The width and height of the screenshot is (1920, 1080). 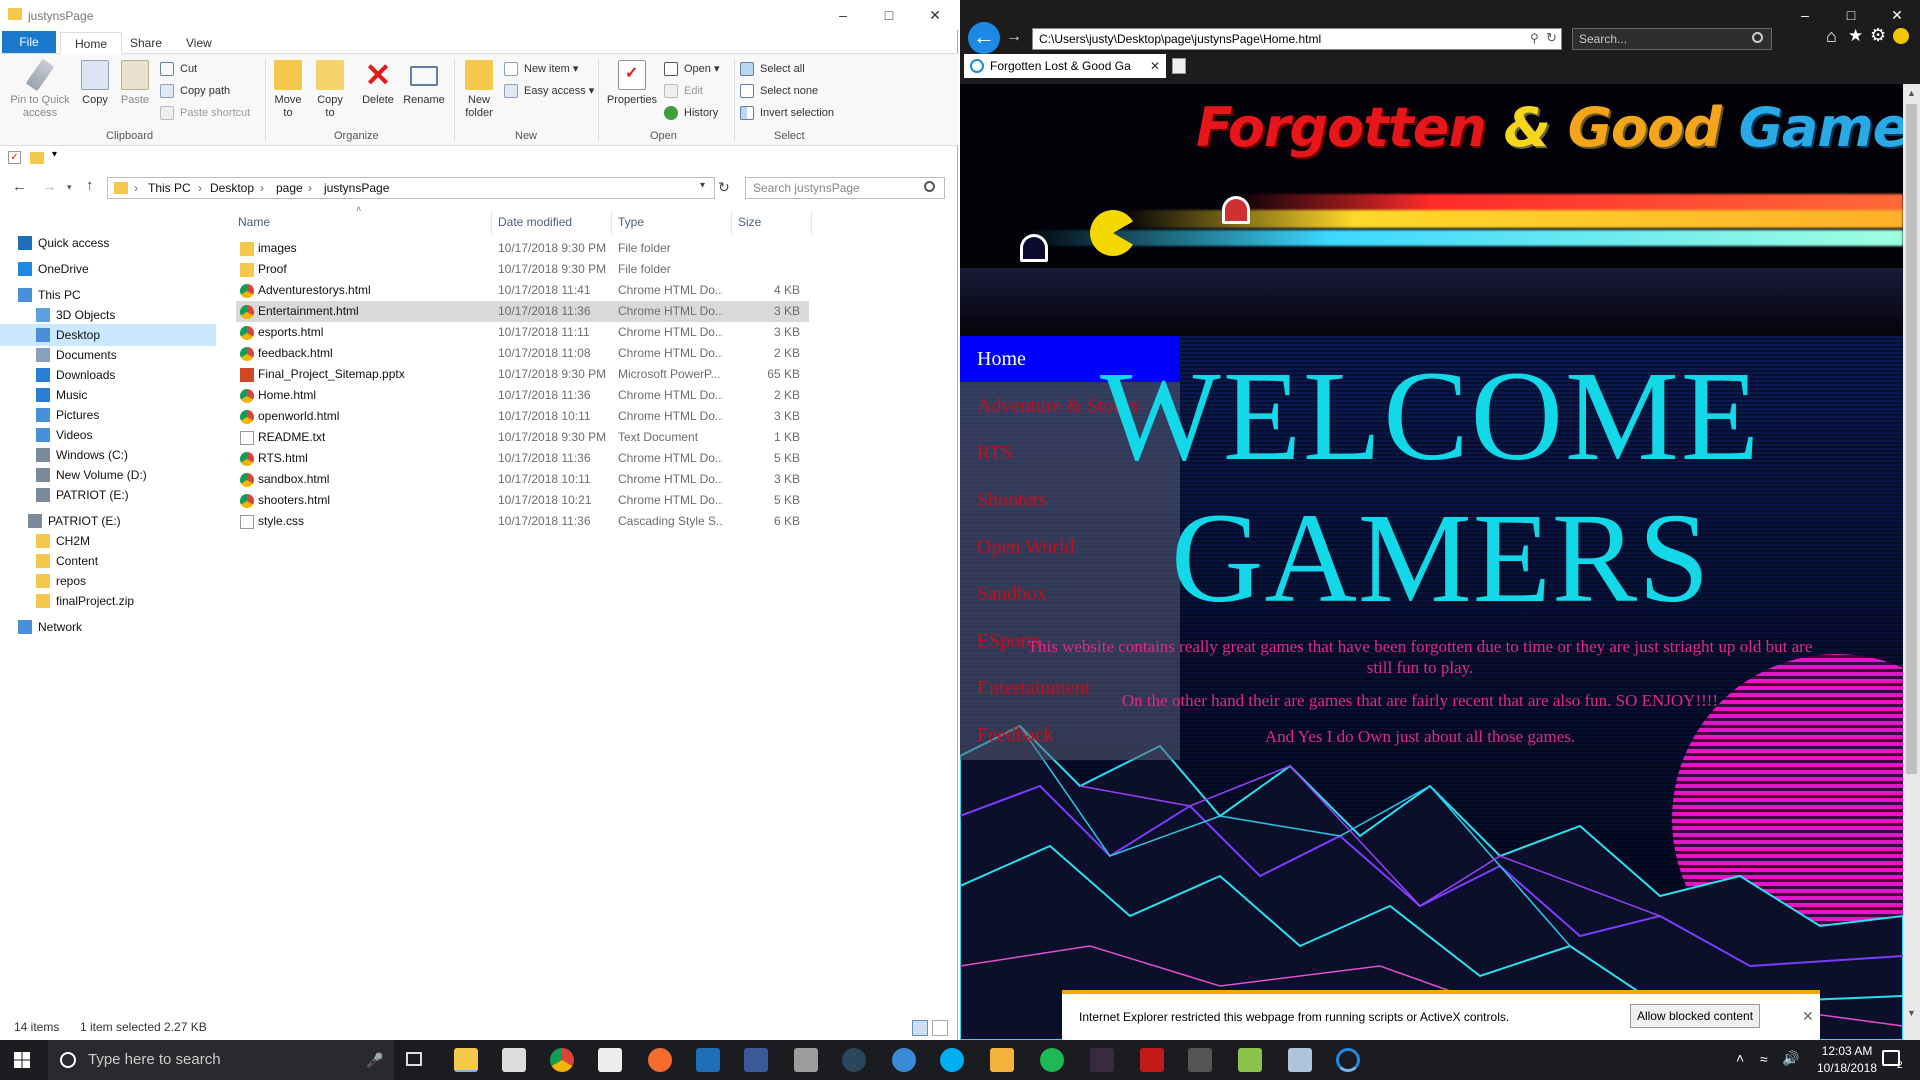 I want to click on cut-button: Cut, so click(x=178, y=69).